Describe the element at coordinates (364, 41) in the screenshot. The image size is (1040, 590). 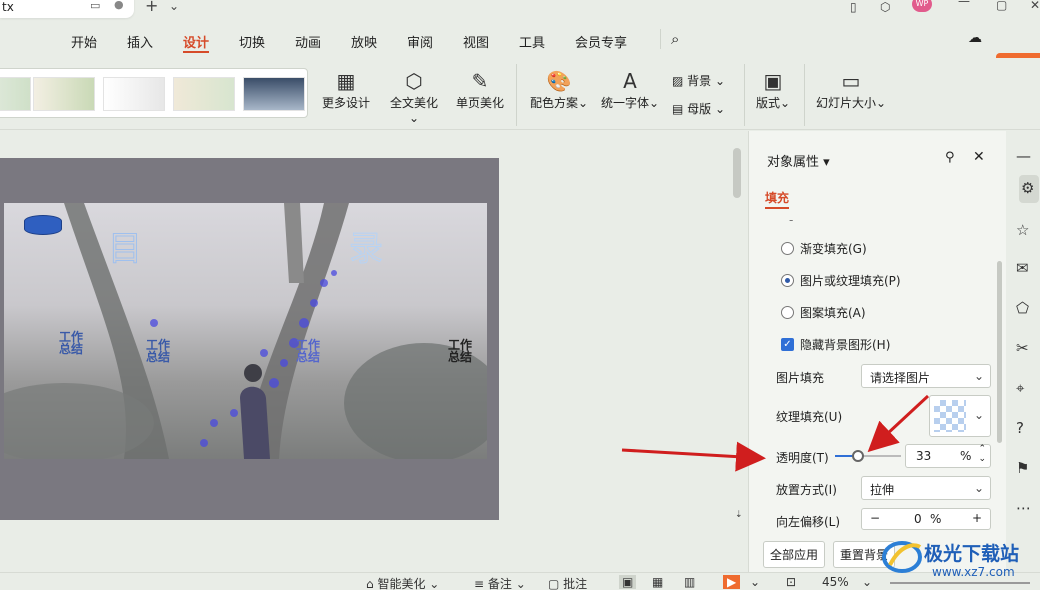
I see `menu-slideshow: 放映` at that location.